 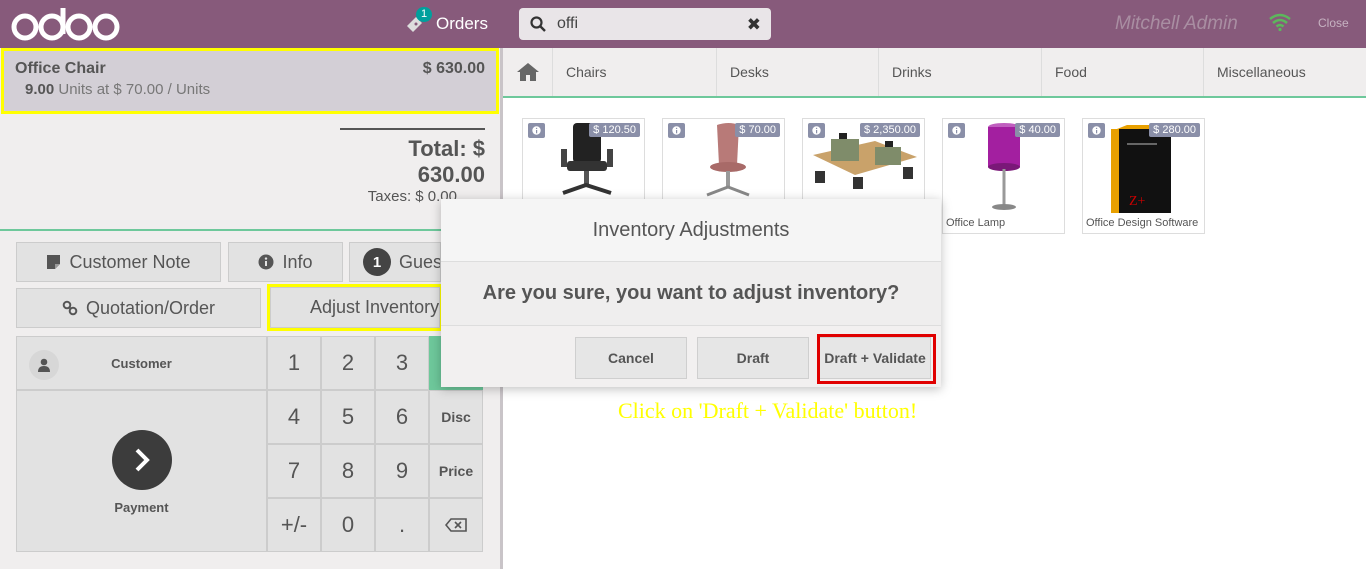 What do you see at coordinates (1280, 22) in the screenshot?
I see `wifi-icon` at bounding box center [1280, 22].